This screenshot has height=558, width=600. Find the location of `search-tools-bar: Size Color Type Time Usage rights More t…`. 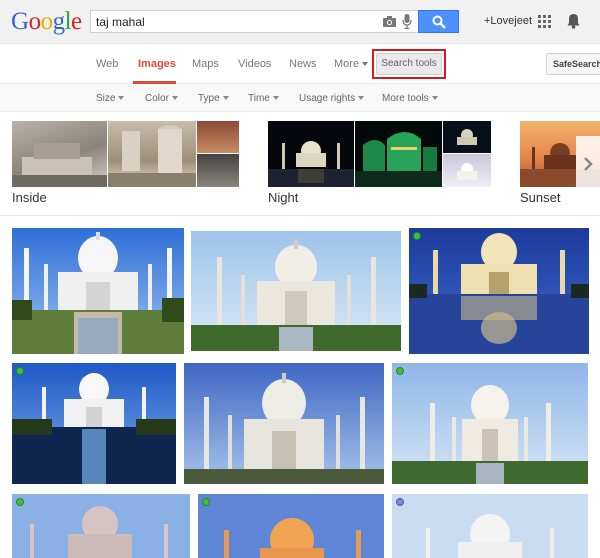

search-tools-bar: Size Color Type Time Usage rights More t… is located at coordinates (300, 98).